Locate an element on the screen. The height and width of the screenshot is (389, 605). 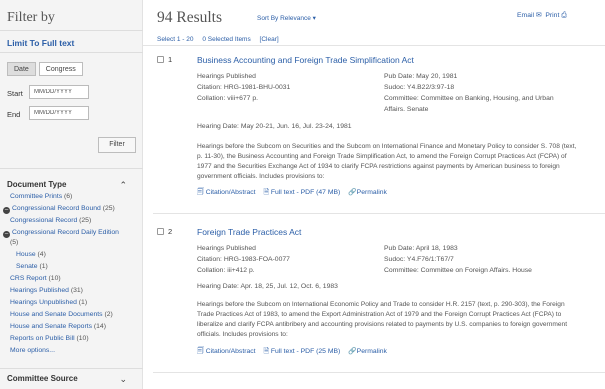
results-count: 94 Results is located at coordinates (190, 17).